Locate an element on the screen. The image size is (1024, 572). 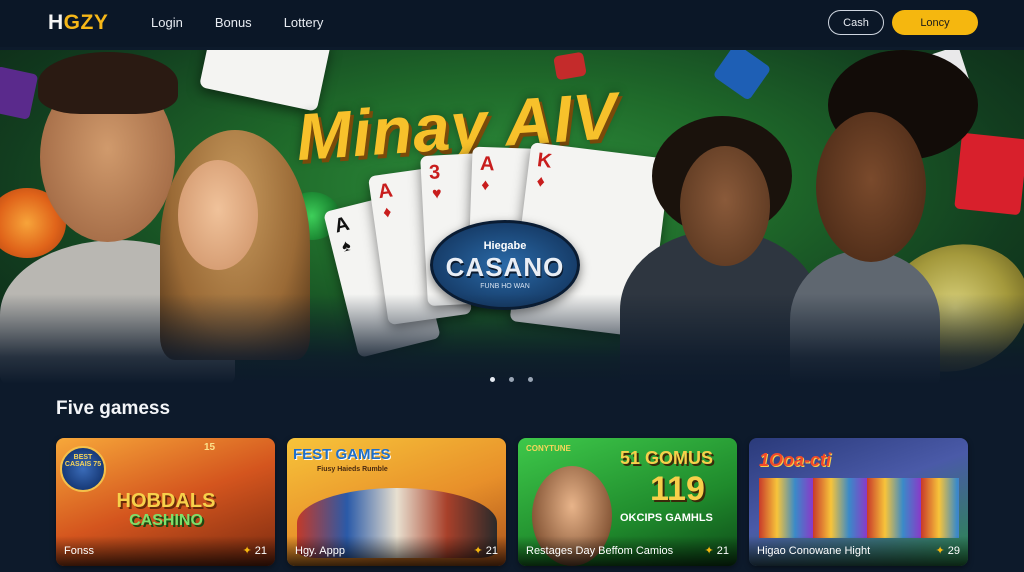
carousel-dots is located at coordinates (511, 379).